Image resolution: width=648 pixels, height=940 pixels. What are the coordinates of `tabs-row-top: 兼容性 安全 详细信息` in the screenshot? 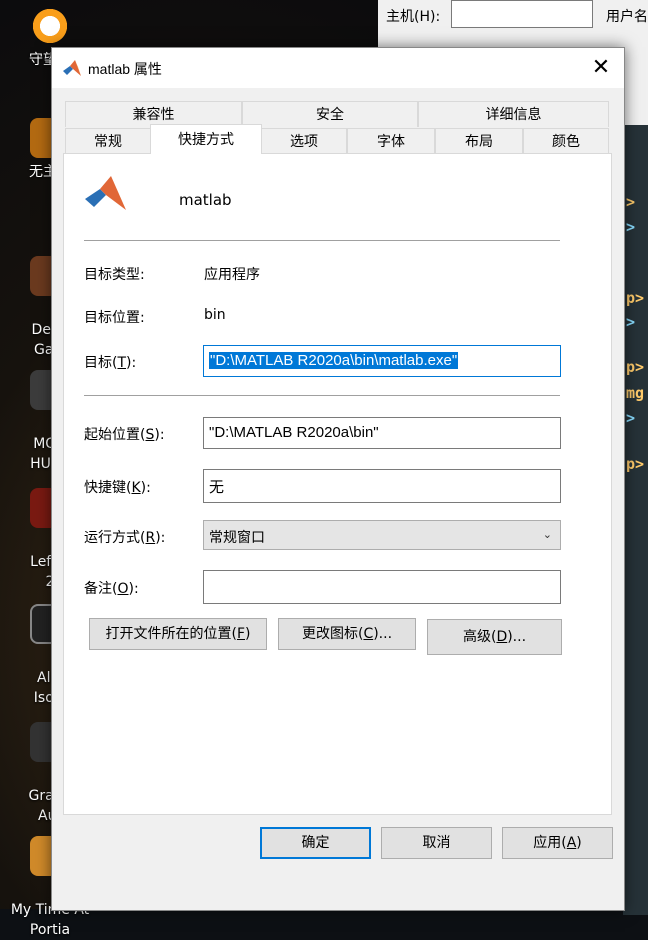 It's located at (337, 114).